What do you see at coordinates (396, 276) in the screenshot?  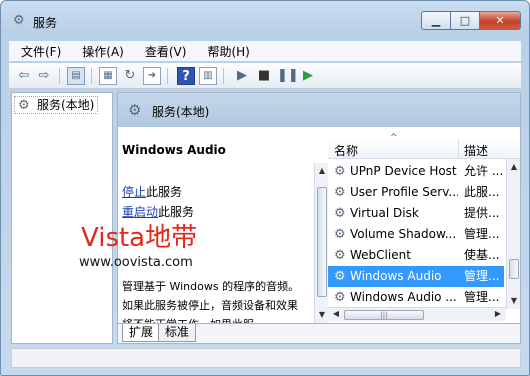 I see `service-name: Windows Audio` at bounding box center [396, 276].